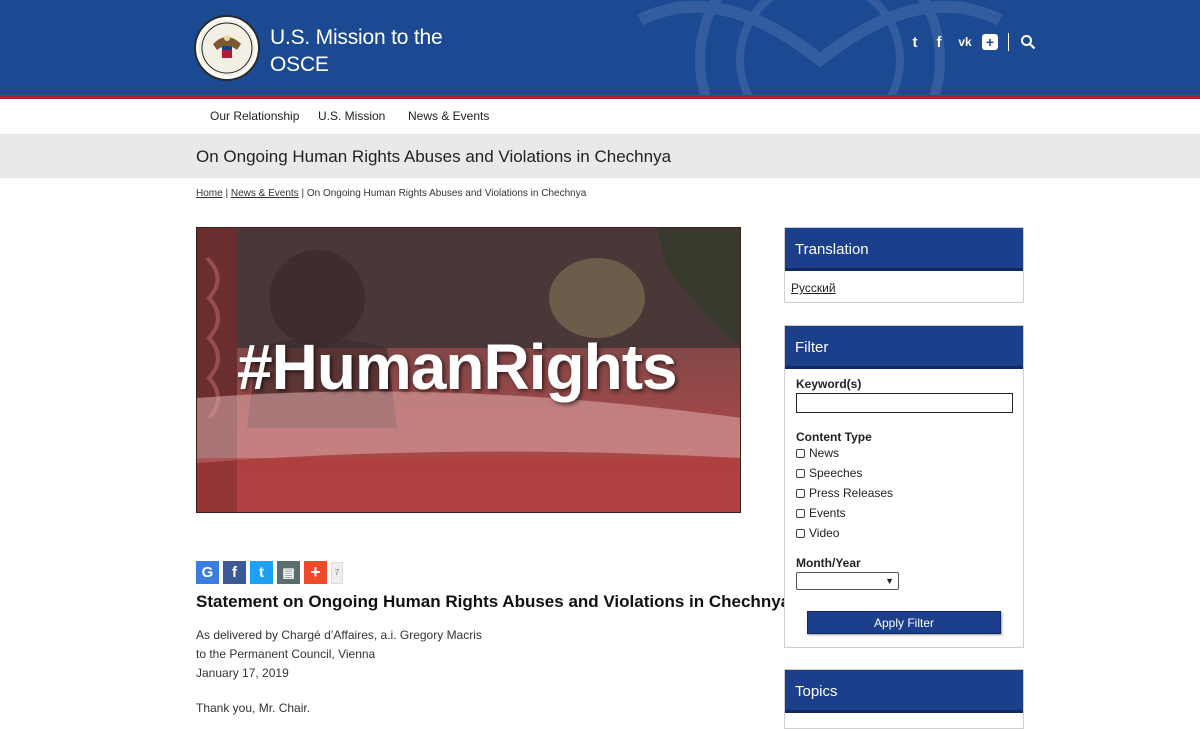 This screenshot has height=729, width=1200. I want to click on share-bar: G f t ▤ + 7, so click(269, 572).